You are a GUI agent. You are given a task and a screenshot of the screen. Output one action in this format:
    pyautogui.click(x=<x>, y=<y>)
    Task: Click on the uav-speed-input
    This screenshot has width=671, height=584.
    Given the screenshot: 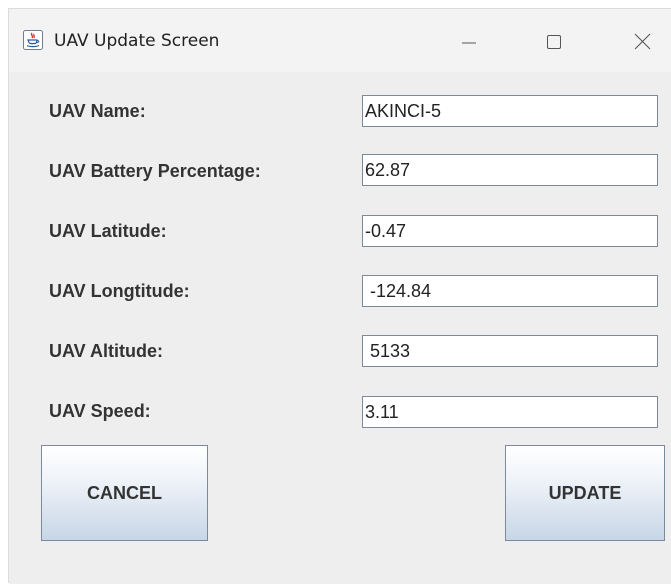 What is the action you would take?
    pyautogui.click(x=510, y=412)
    